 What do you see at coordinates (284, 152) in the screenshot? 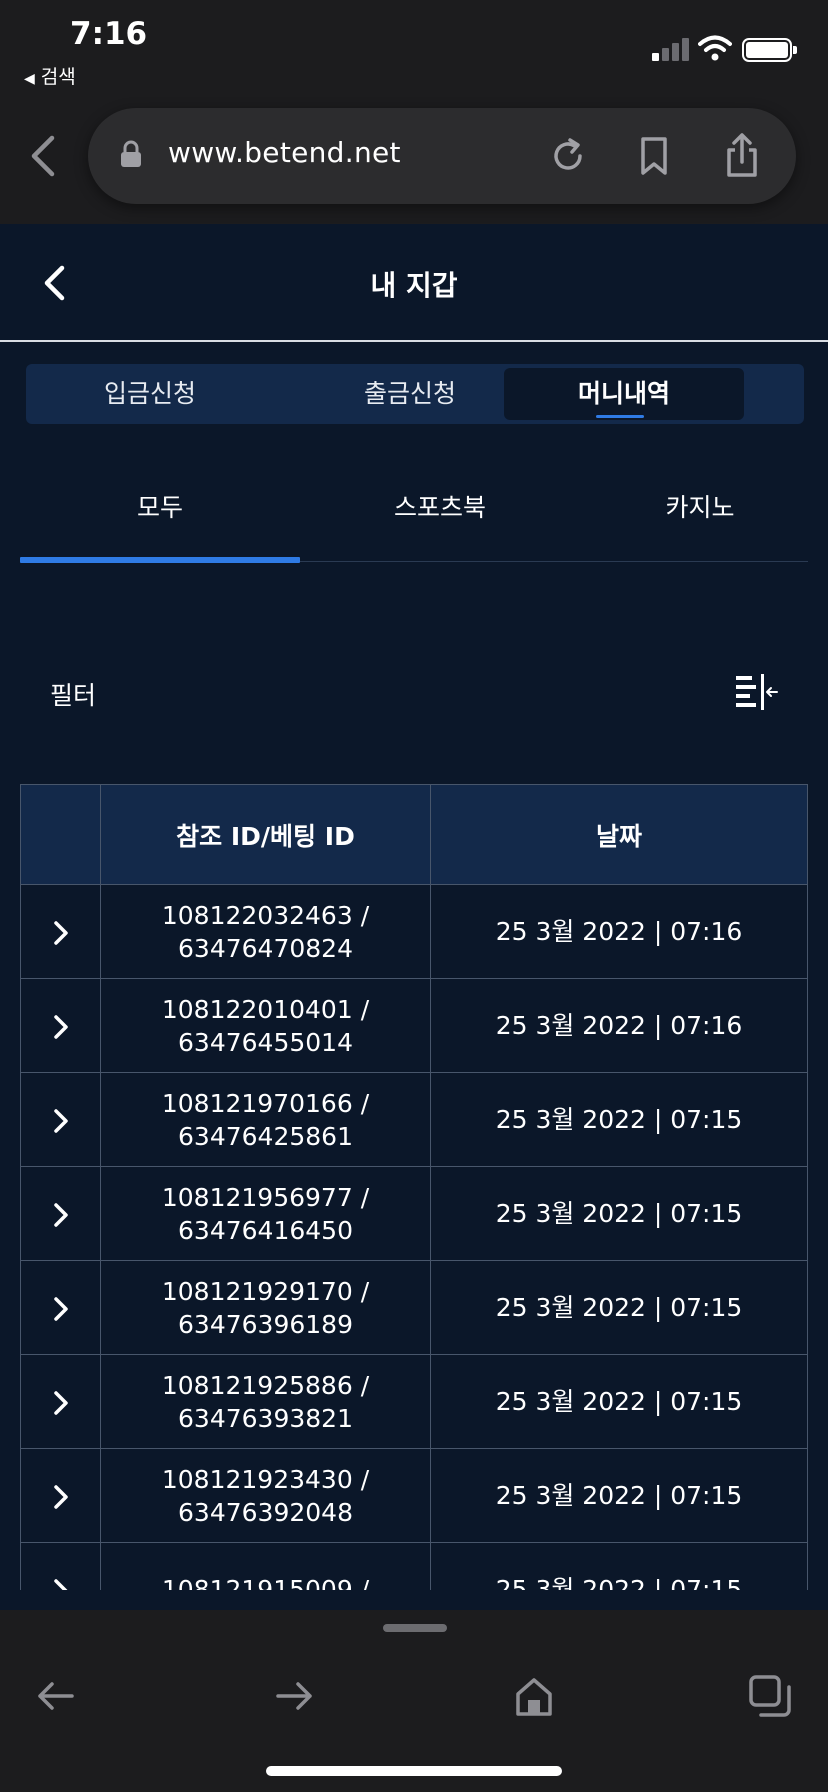
I see `url-text: www.betend.net` at bounding box center [284, 152].